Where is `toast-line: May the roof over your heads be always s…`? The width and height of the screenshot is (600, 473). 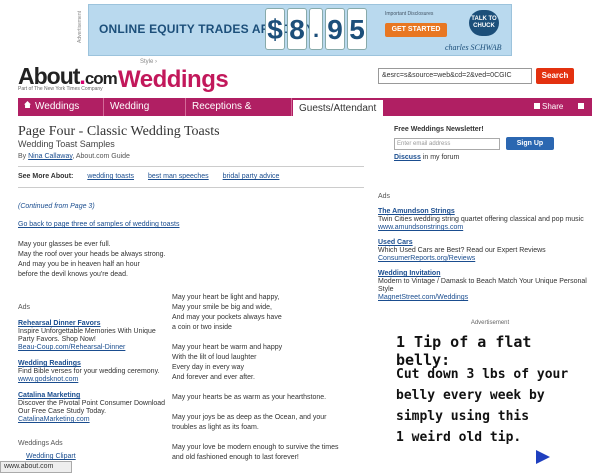 toast-line: May the roof over your heads be always s… is located at coordinates (92, 254).